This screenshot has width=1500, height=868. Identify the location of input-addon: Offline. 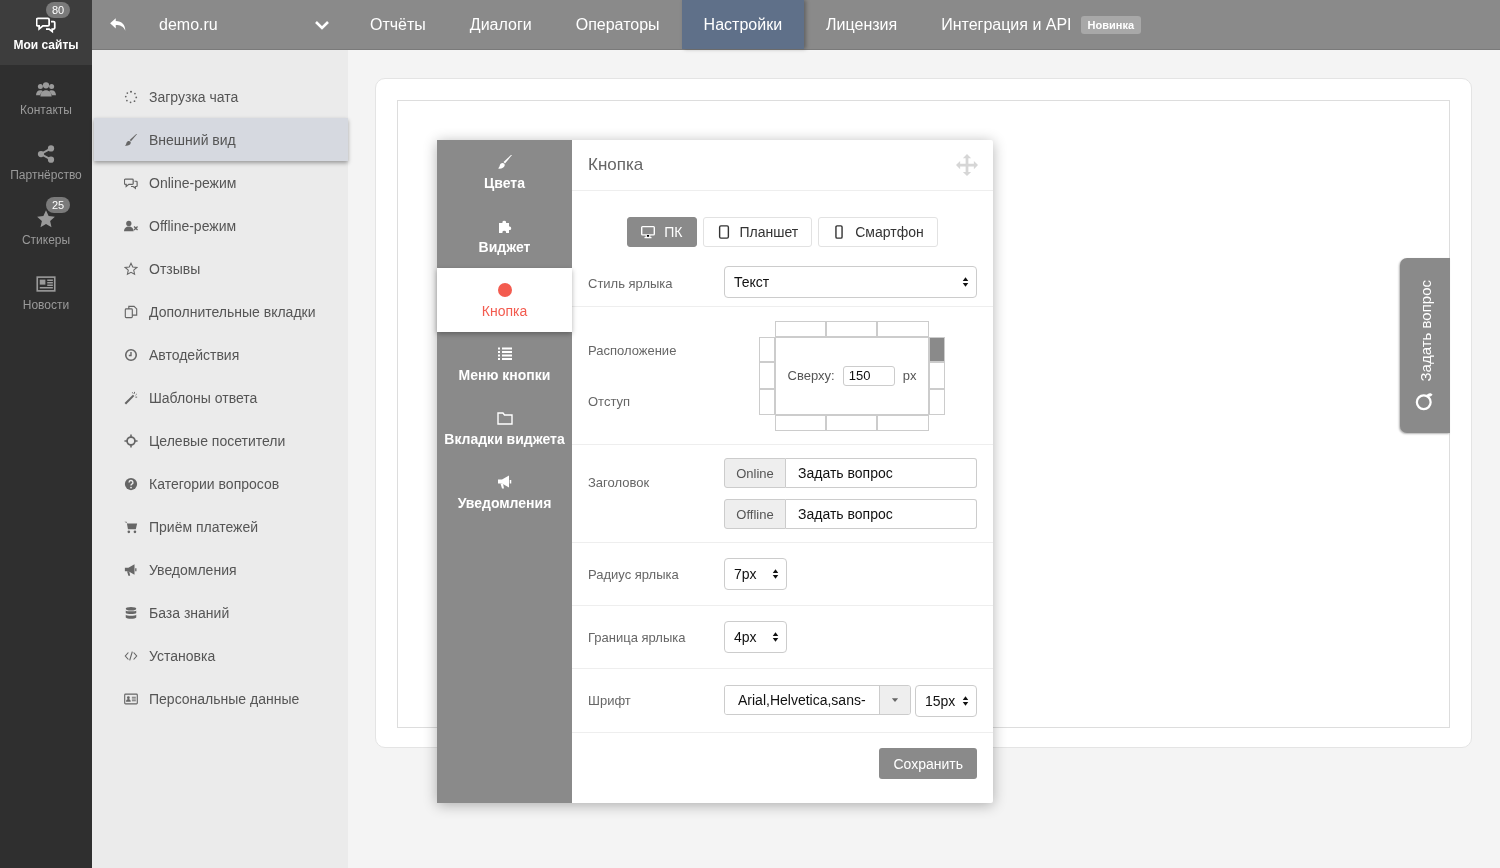
(755, 514).